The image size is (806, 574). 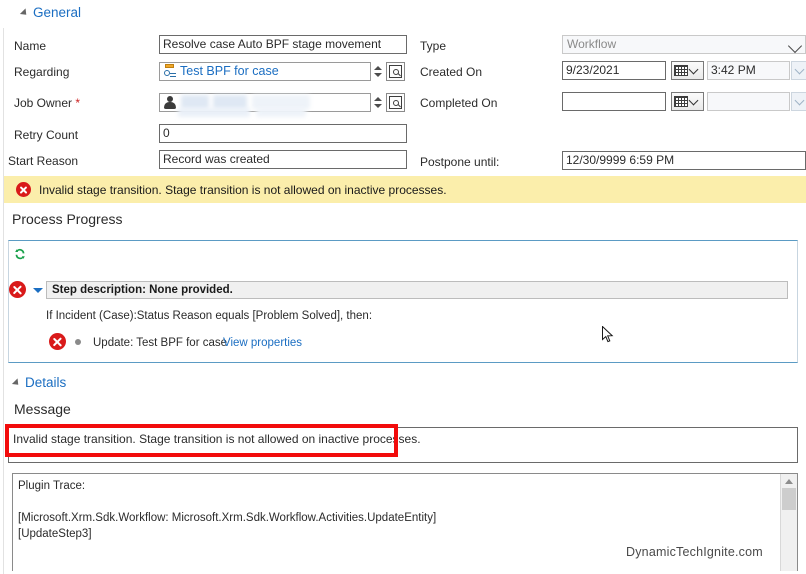 What do you see at coordinates (17, 289) in the screenshot?
I see `step-status-error-icon` at bounding box center [17, 289].